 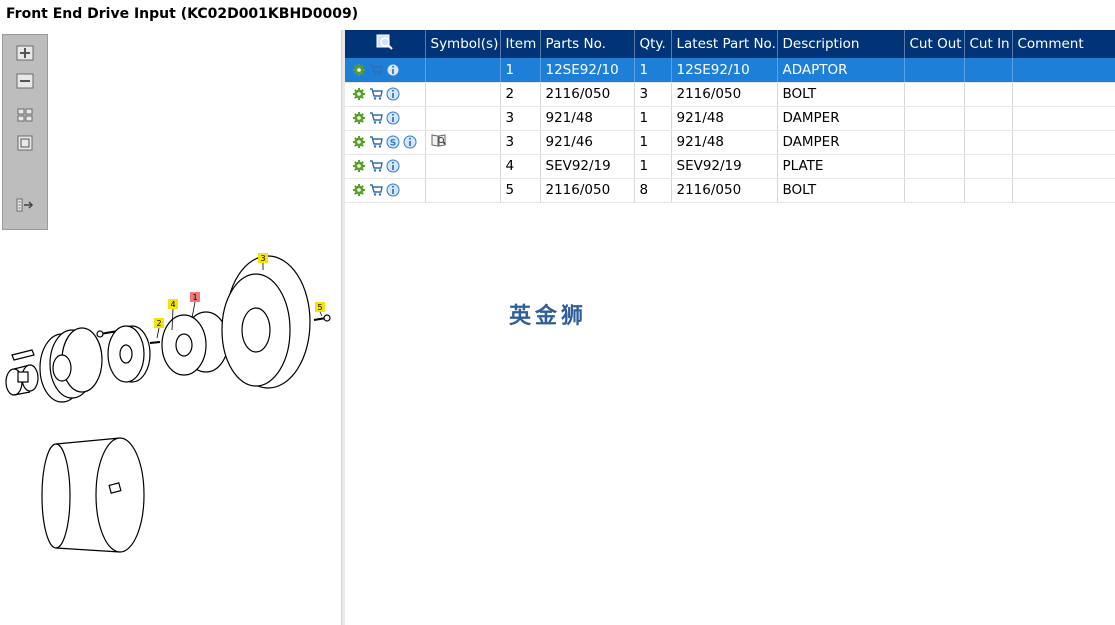 What do you see at coordinates (520, 44) in the screenshot?
I see `column-item: Item` at bounding box center [520, 44].